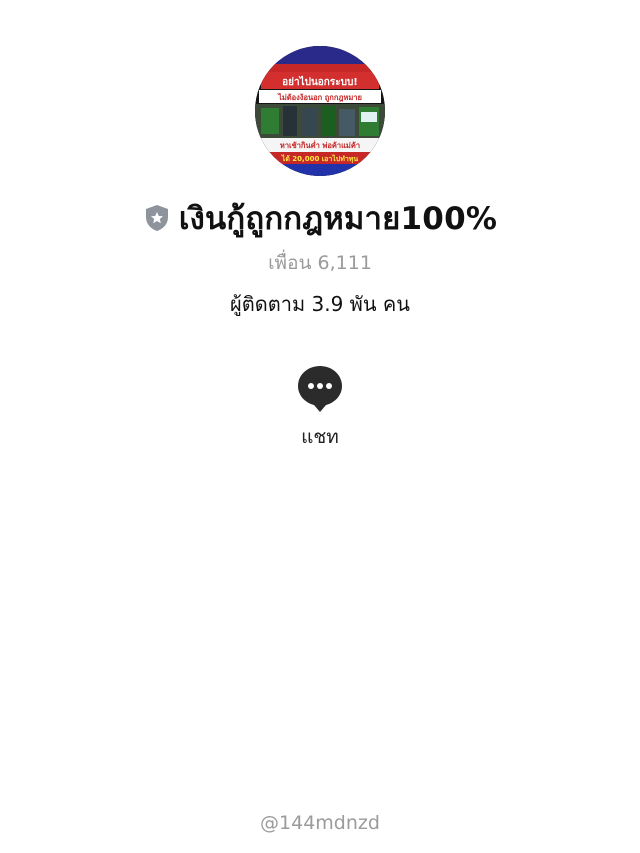  I want to click on profile-title-row: เงินกู้ถูกกฎหมาย100%, so click(320, 218).